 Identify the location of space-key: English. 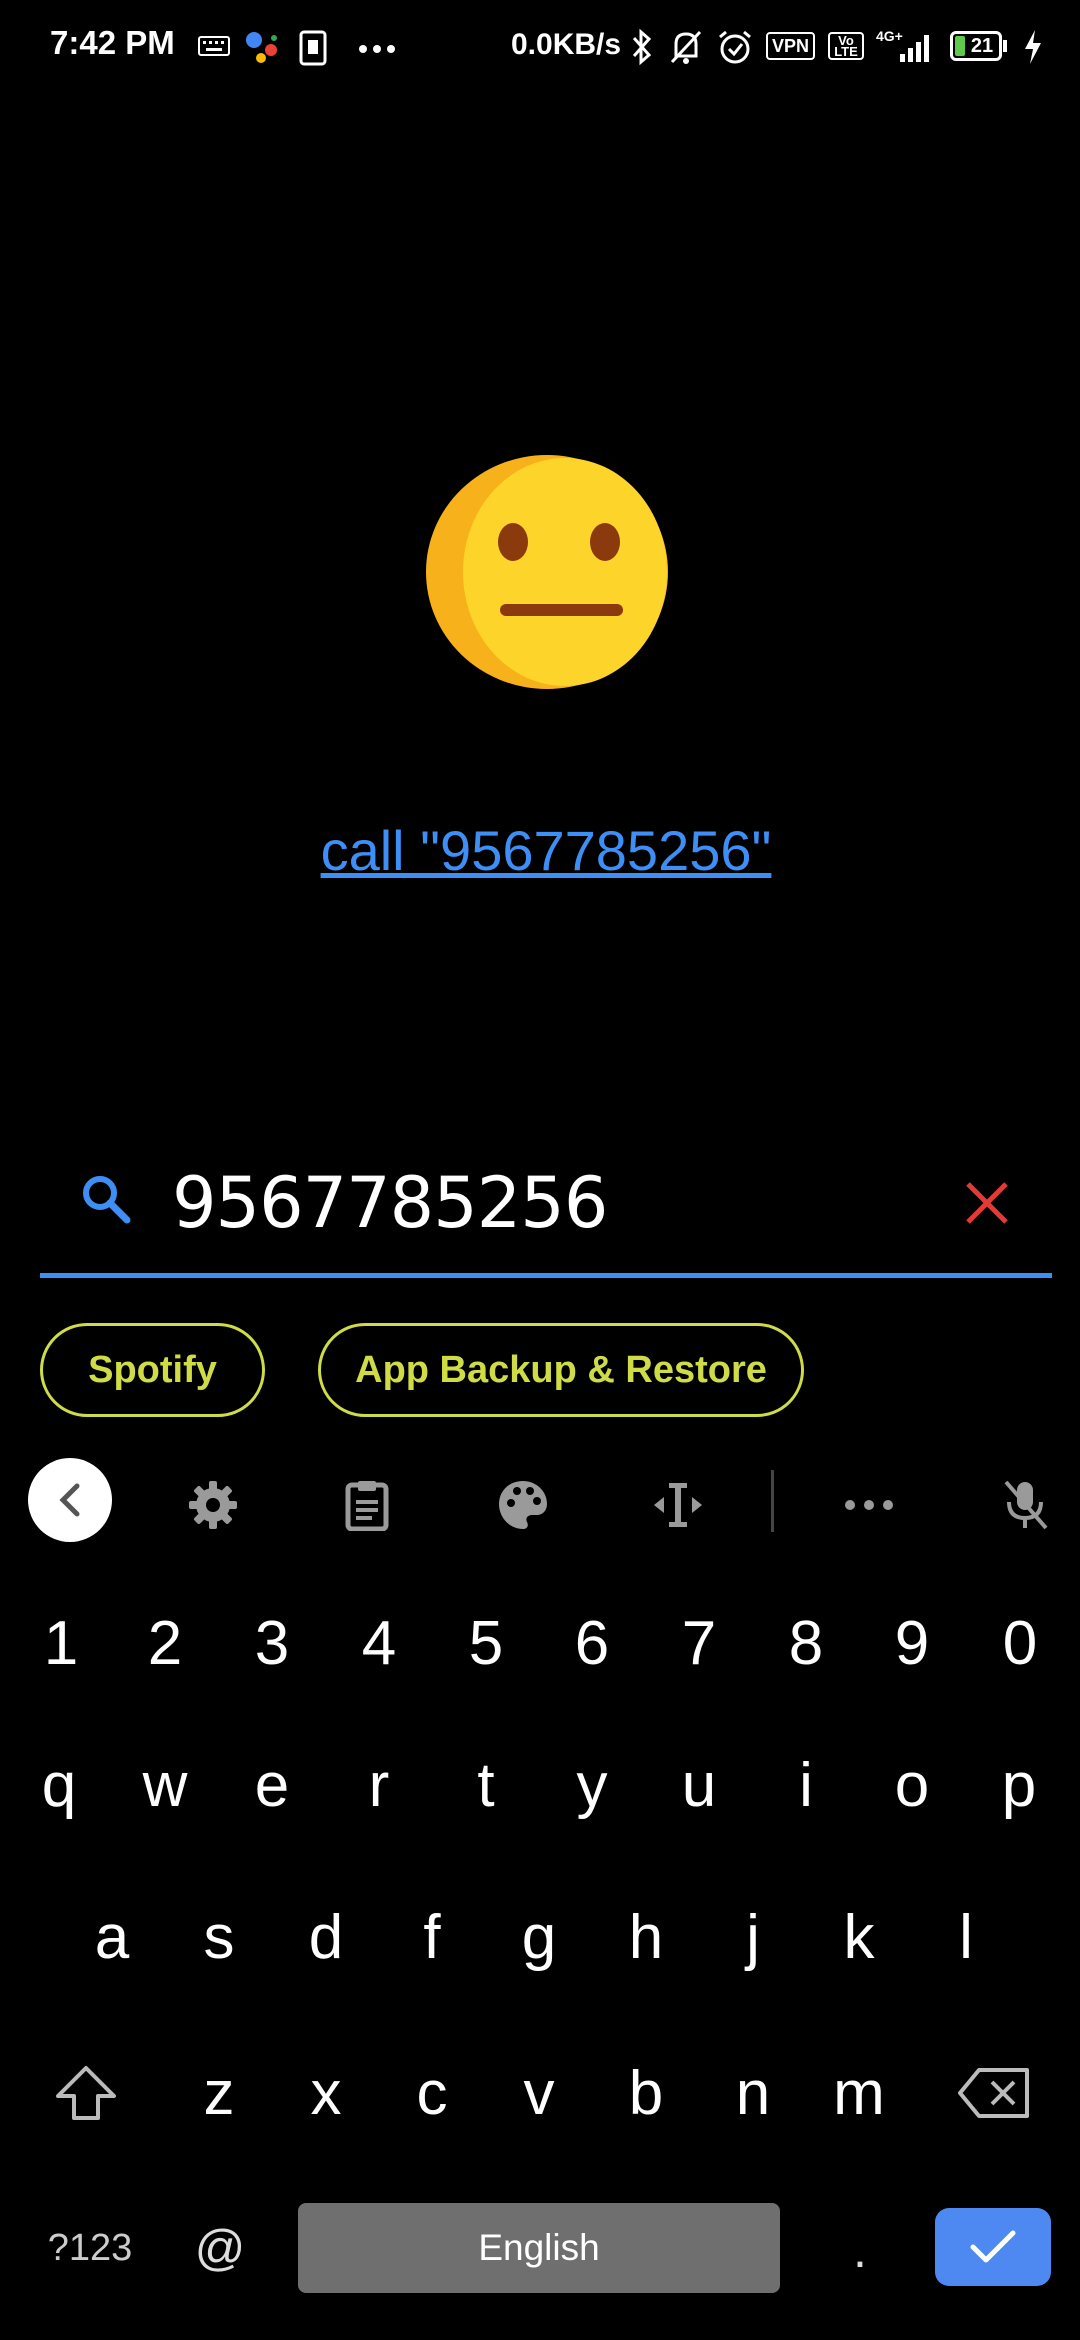
(539, 2248).